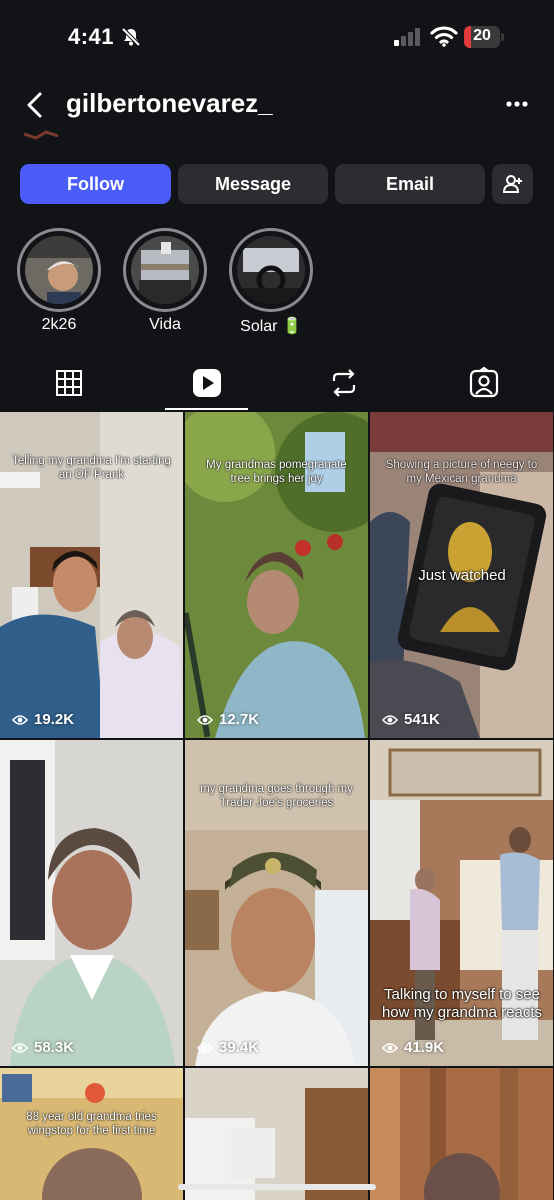 The height and width of the screenshot is (1200, 554). Describe the element at coordinates (271, 326) in the screenshot. I see `highlight-label: Solar 🔋` at that location.